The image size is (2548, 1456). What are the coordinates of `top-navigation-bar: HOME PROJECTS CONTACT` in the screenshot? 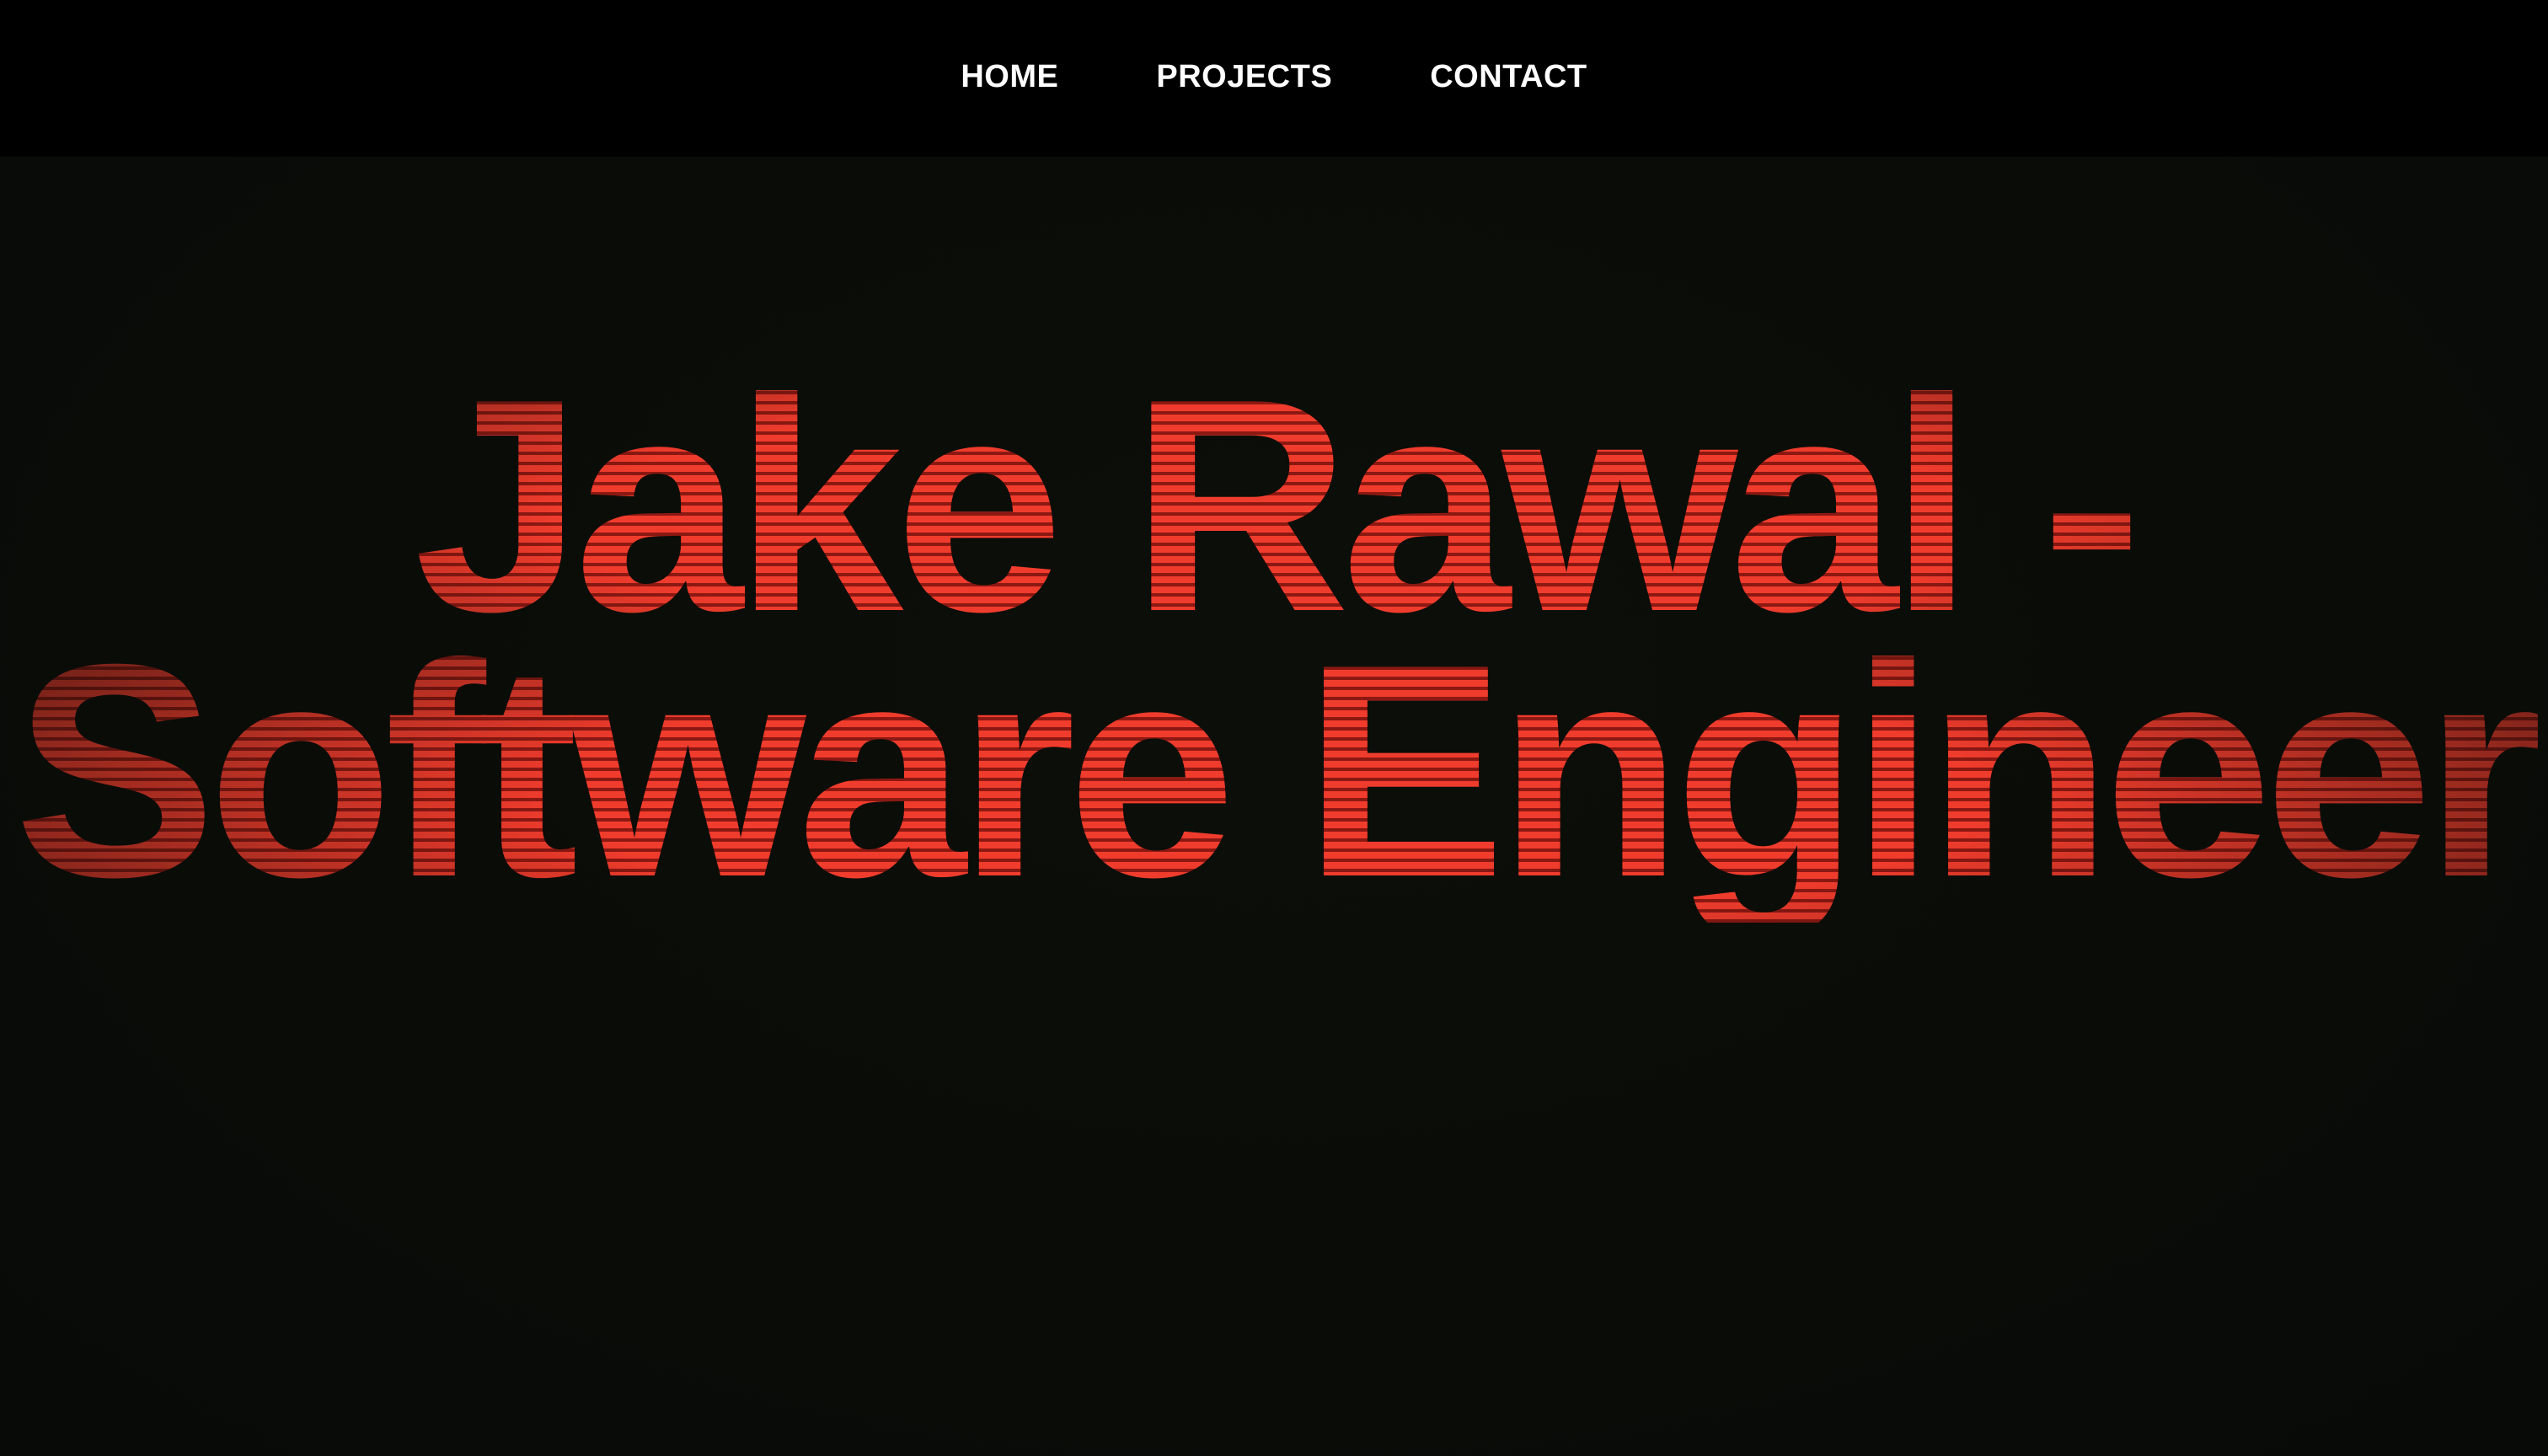 It's located at (1274, 78).